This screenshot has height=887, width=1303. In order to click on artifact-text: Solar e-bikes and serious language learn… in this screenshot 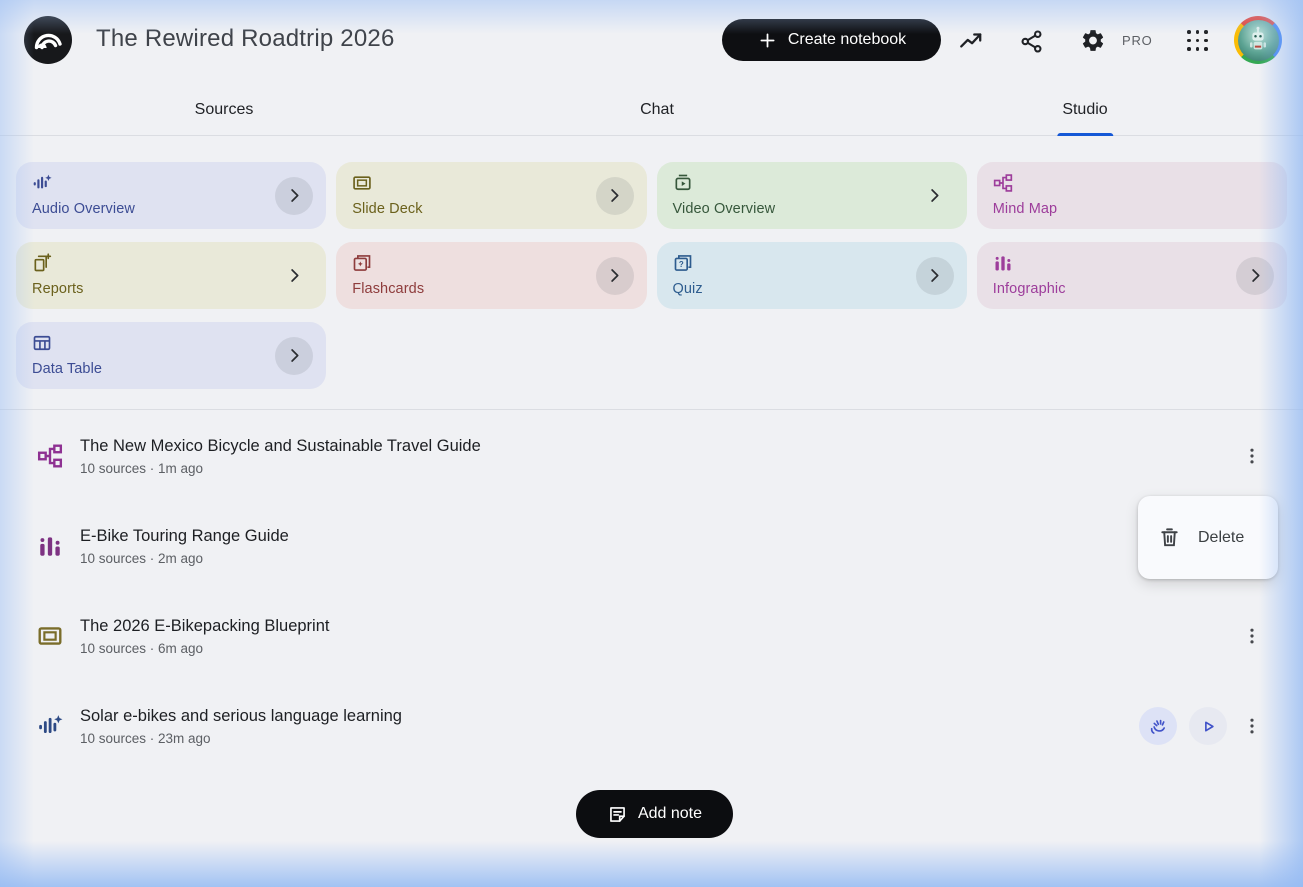, I will do `click(241, 726)`.